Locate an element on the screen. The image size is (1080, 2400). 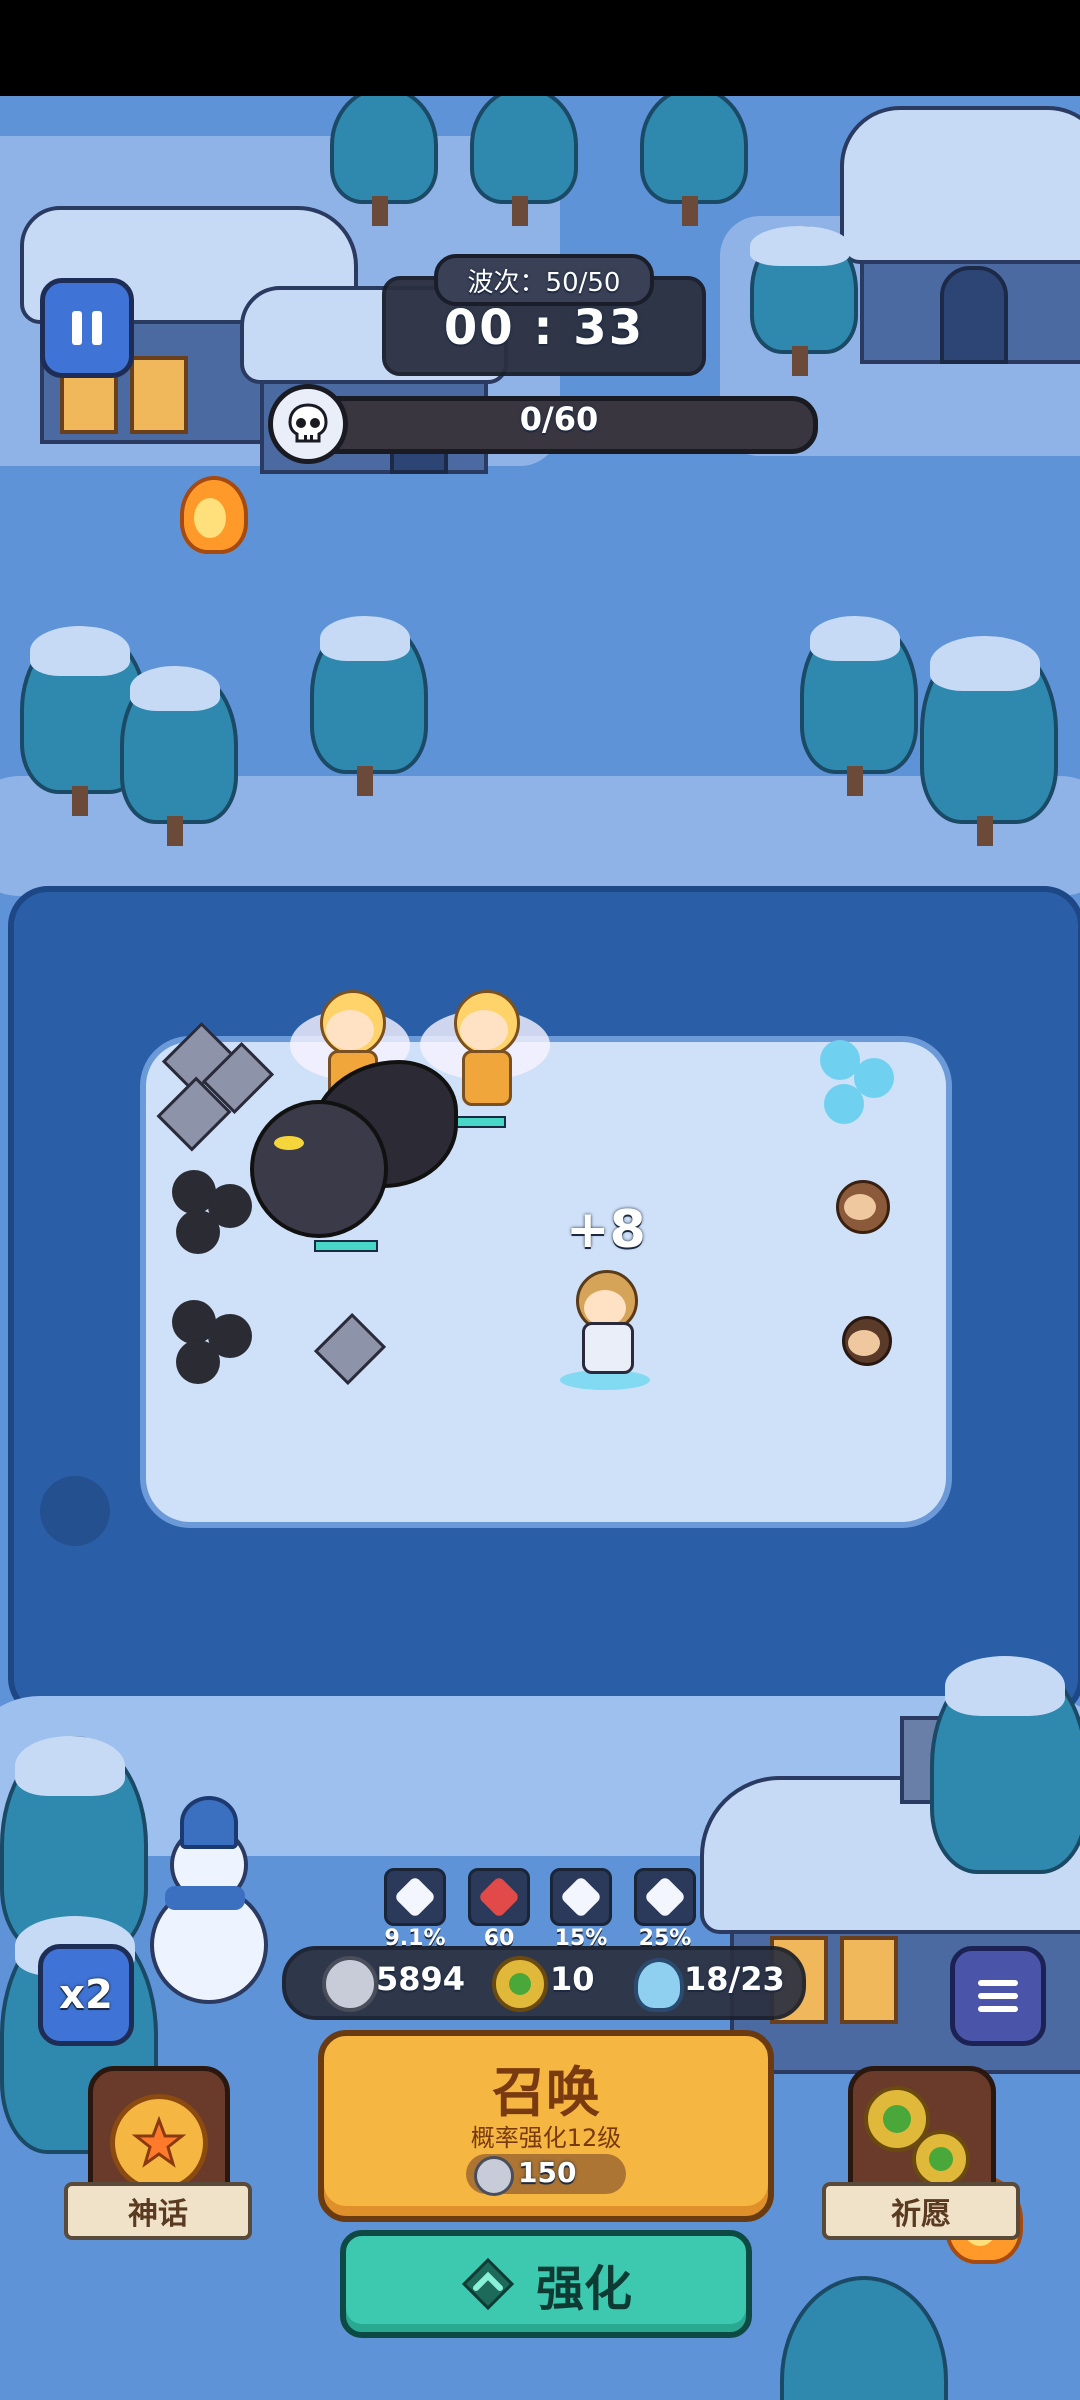
speed-x2-button: x2 is located at coordinates (86, 1995).